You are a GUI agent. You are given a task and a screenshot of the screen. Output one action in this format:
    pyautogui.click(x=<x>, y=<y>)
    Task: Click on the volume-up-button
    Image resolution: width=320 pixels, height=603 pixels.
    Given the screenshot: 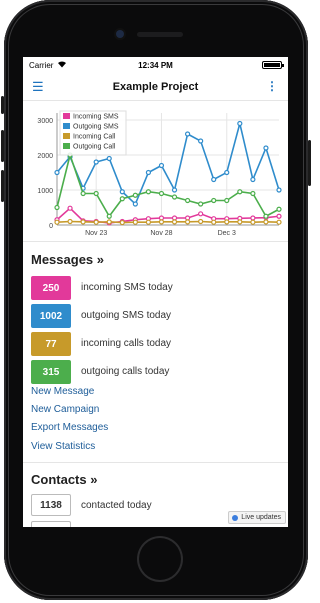 What is the action you would take?
    pyautogui.click(x=2, y=146)
    